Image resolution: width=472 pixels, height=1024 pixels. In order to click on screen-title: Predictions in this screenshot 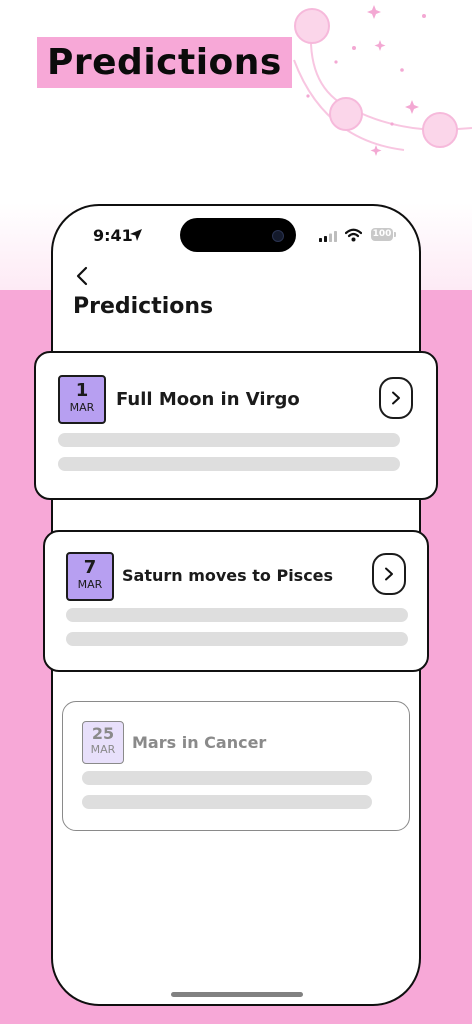, I will do `click(143, 306)`.